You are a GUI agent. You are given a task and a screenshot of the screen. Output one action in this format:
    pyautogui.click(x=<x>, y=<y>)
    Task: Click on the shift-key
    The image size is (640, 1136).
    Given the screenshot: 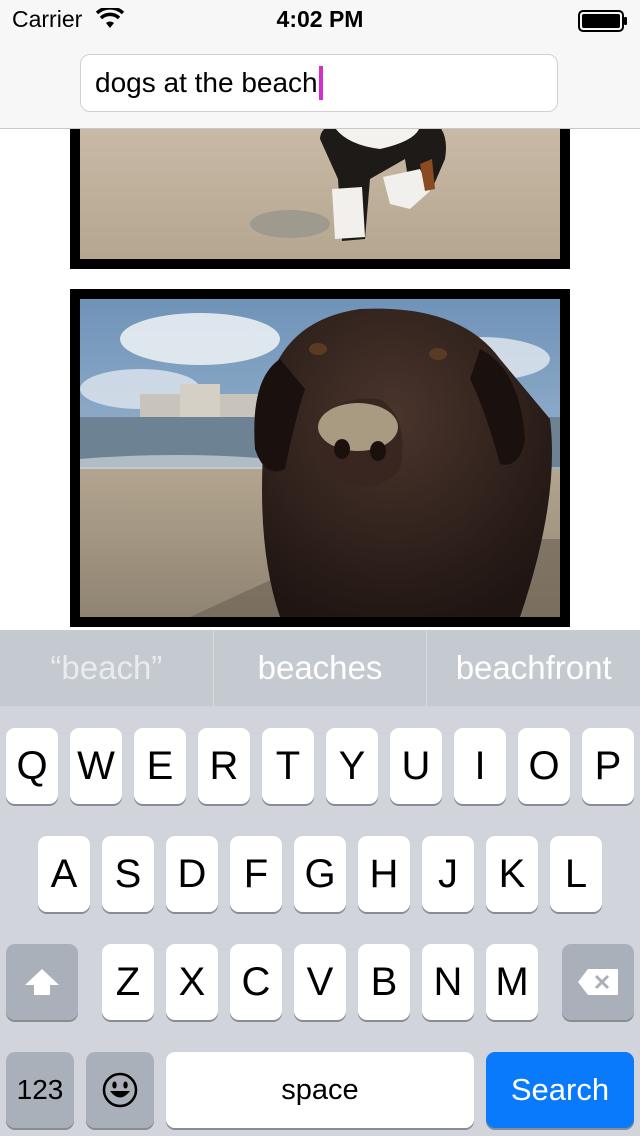 What is the action you would take?
    pyautogui.click(x=42, y=982)
    